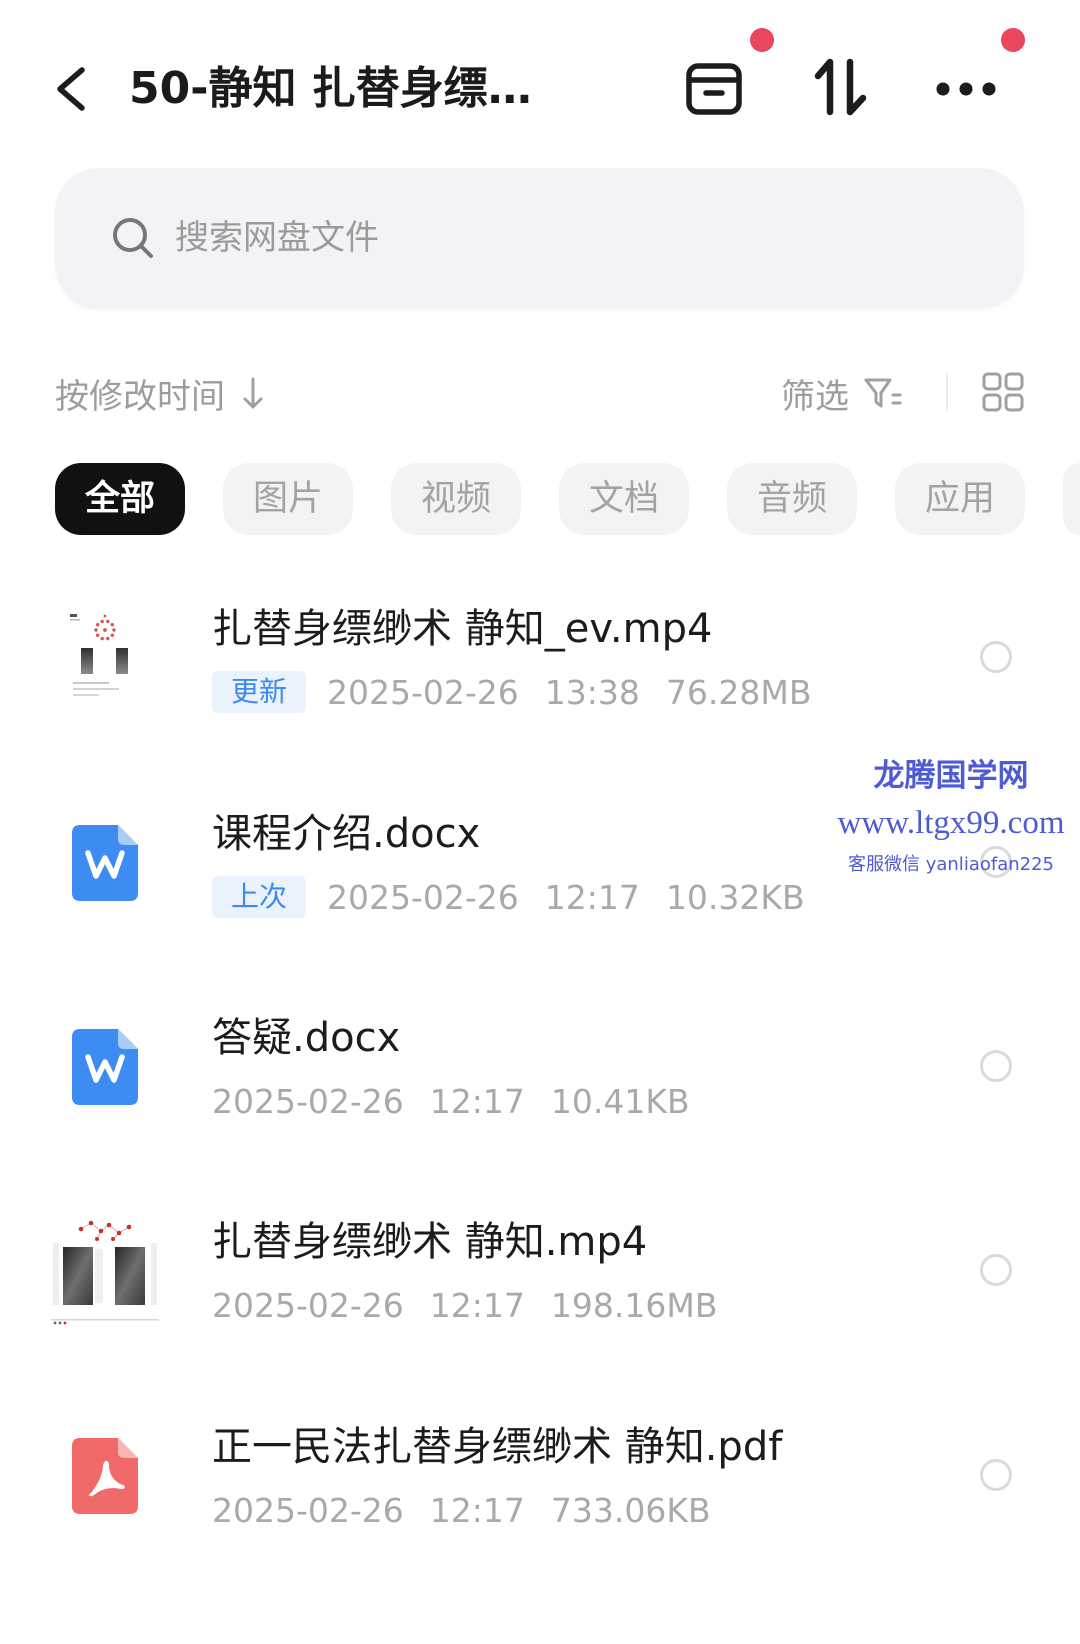 The image size is (1080, 1644). What do you see at coordinates (624, 499) in the screenshot?
I see `tab-documents: 文档` at bounding box center [624, 499].